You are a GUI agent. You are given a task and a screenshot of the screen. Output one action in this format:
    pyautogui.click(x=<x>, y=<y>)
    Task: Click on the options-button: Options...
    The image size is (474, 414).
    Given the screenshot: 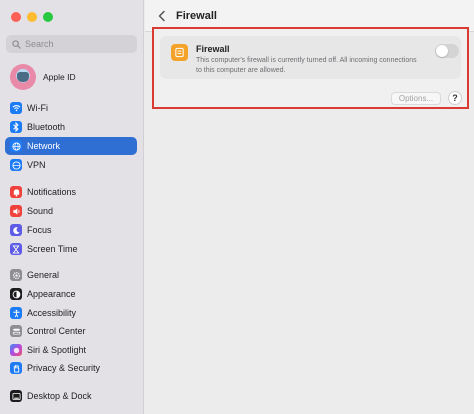 What is the action you would take?
    pyautogui.click(x=416, y=98)
    